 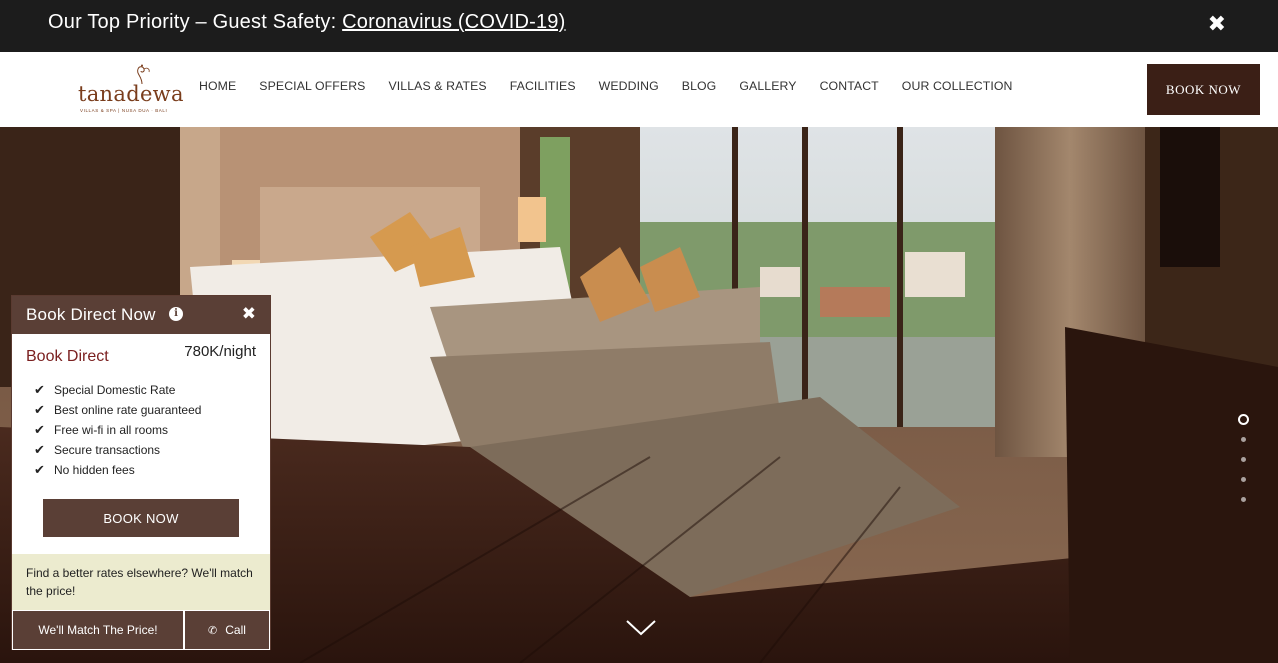 I want to click on announcement-prefix: Our Top Priority – Guest Safety:, so click(x=195, y=22).